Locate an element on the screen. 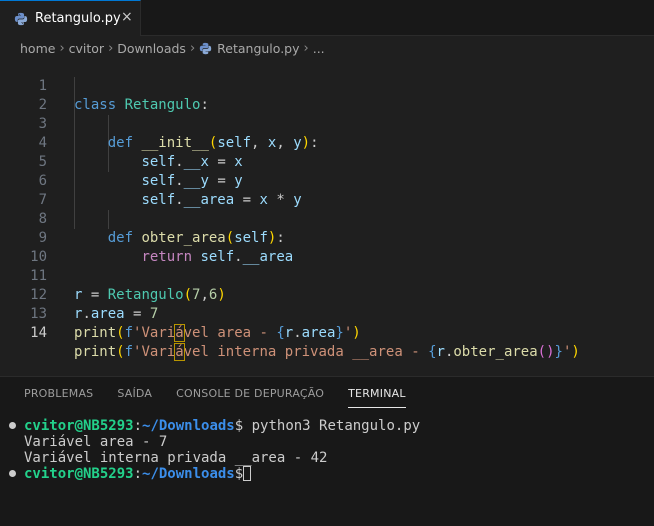 Image resolution: width=654 pixels, height=526 pixels. code-line: 7 is located at coordinates (327, 190).